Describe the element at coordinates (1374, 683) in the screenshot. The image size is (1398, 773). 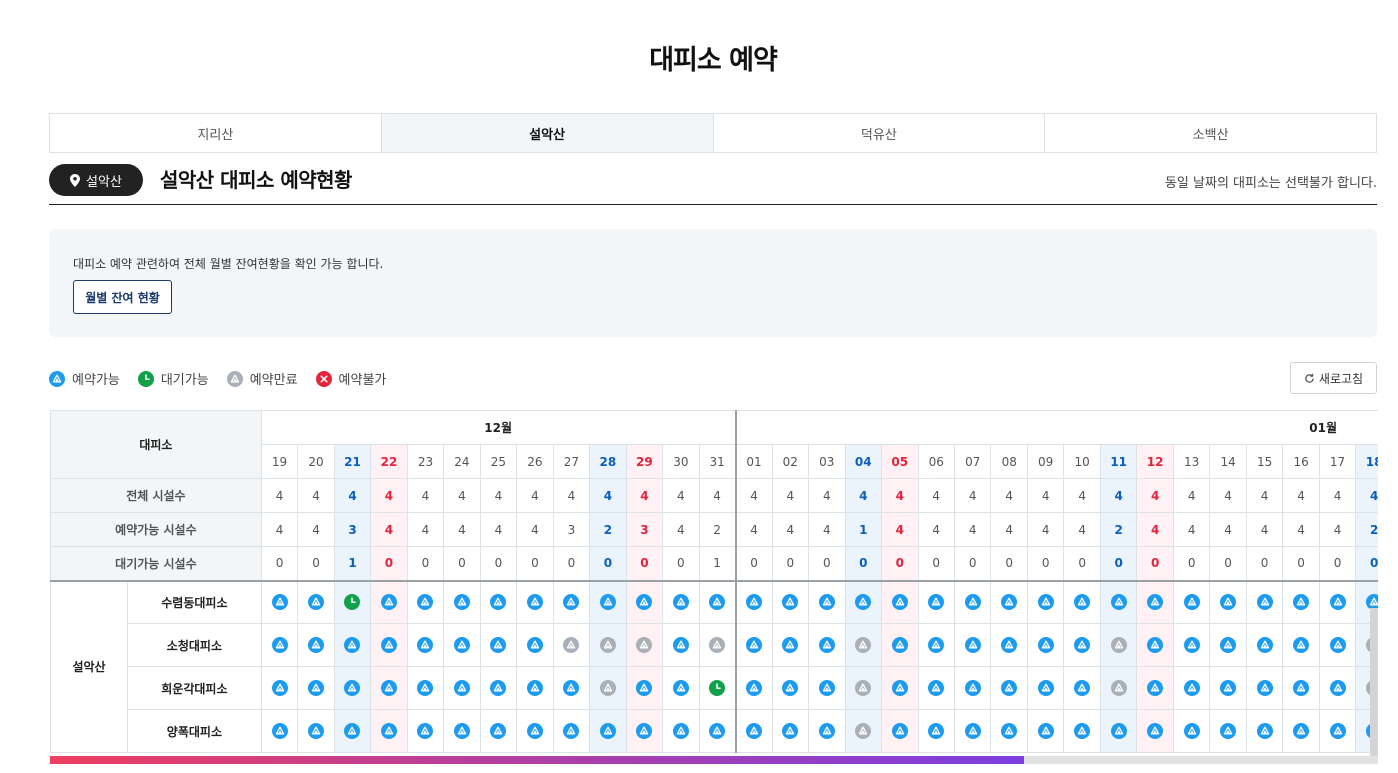
I see `vertical-scrollbar` at that location.